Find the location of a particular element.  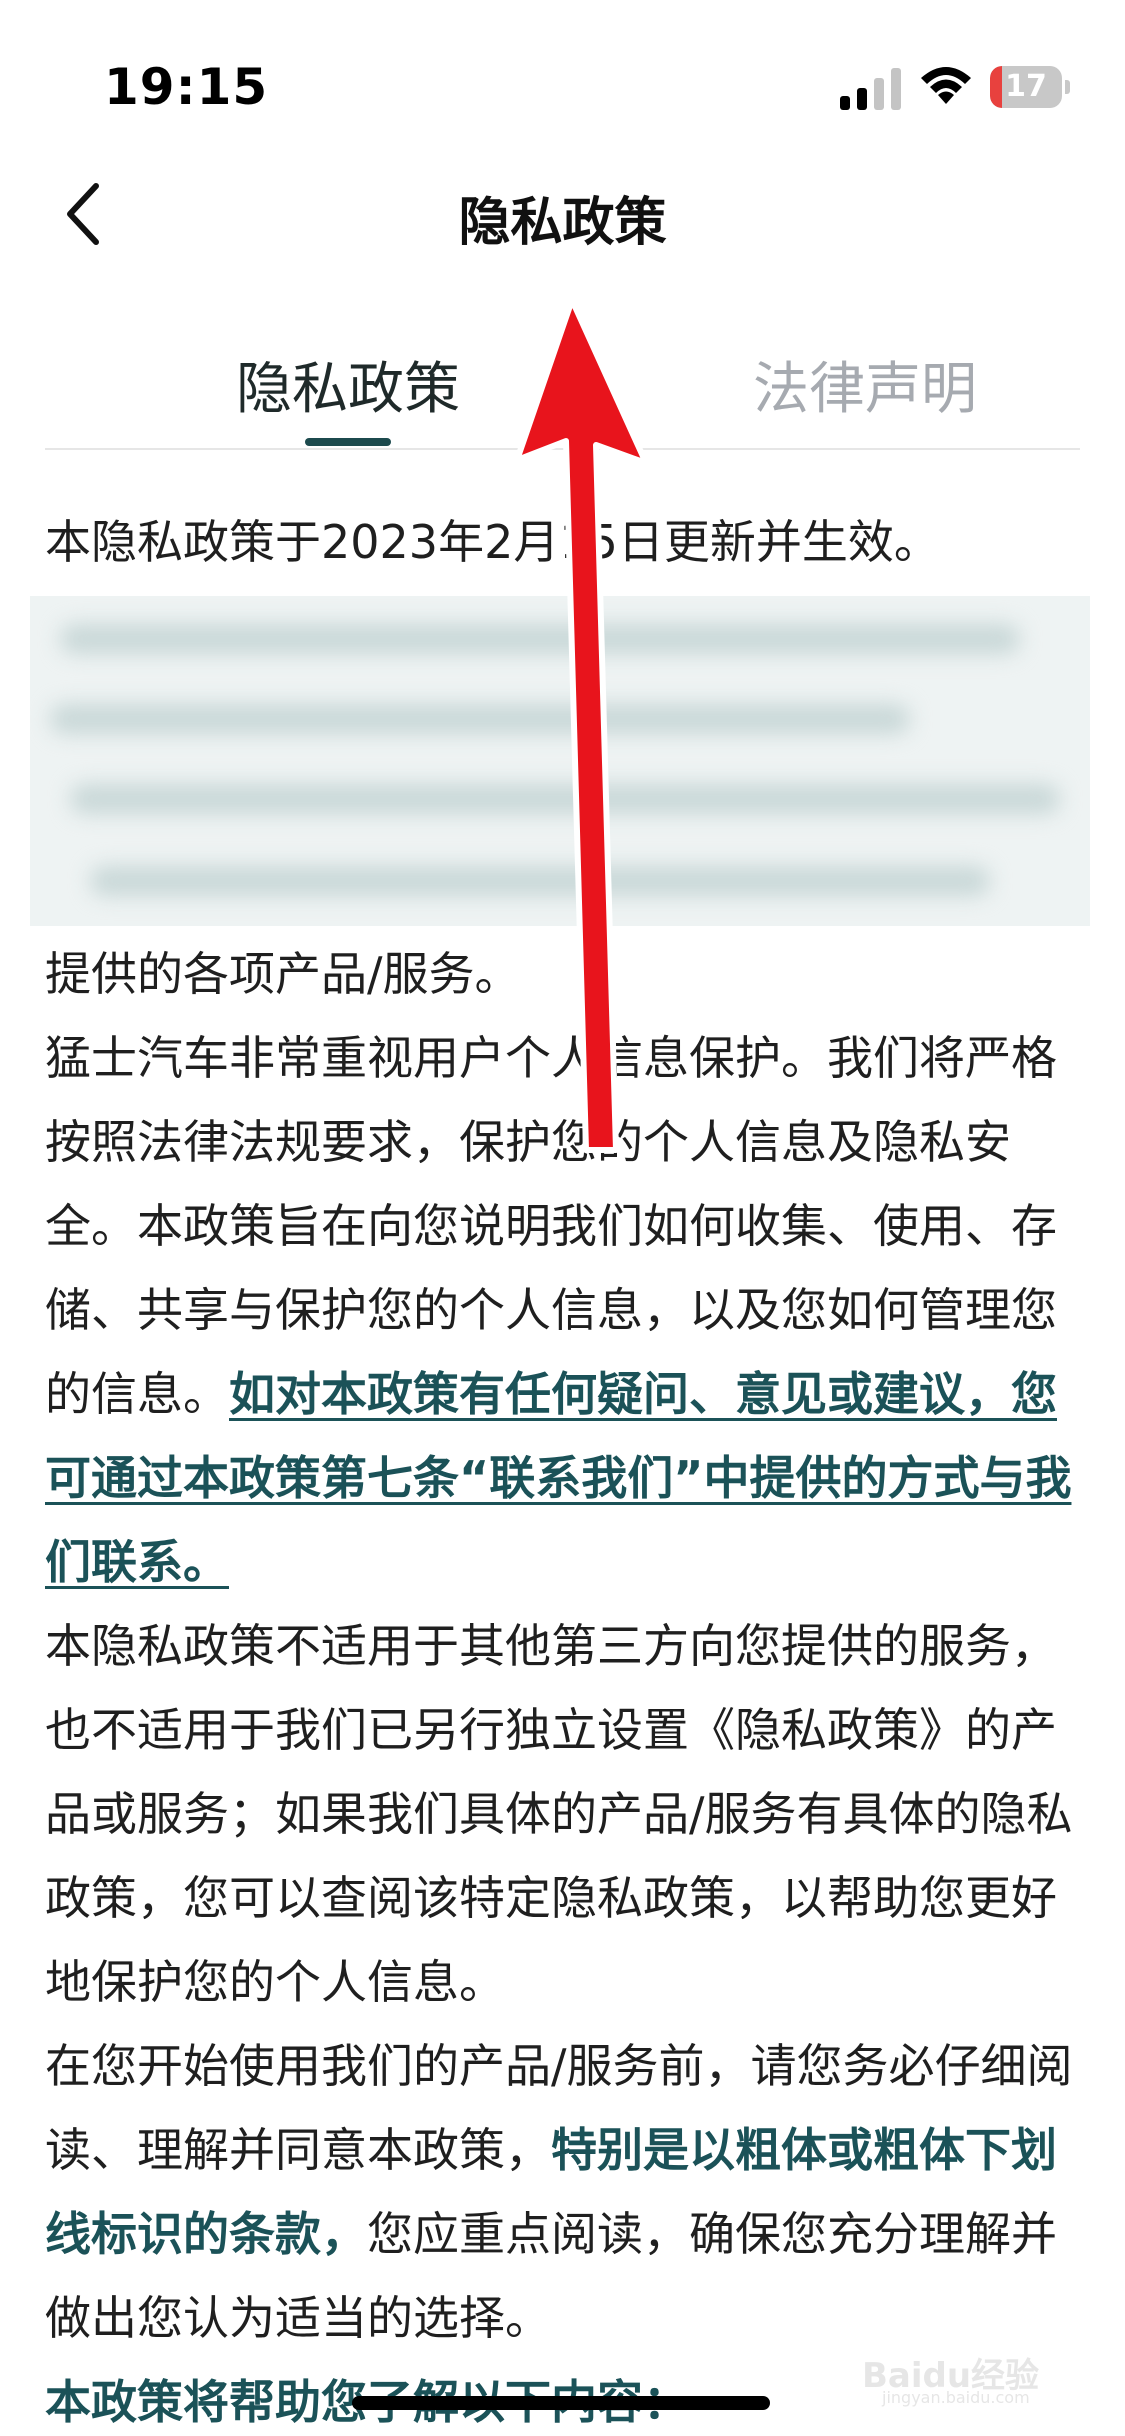

page-title: 隐私政策 is located at coordinates (562, 223).